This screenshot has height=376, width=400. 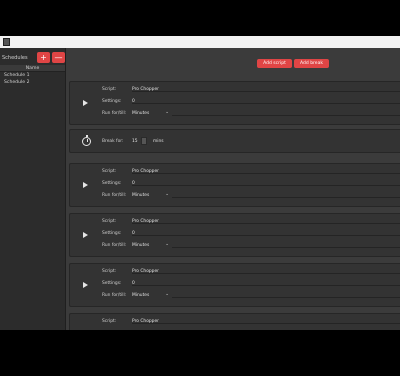 I want to click on stopwatch-icon, so click(x=86, y=140).